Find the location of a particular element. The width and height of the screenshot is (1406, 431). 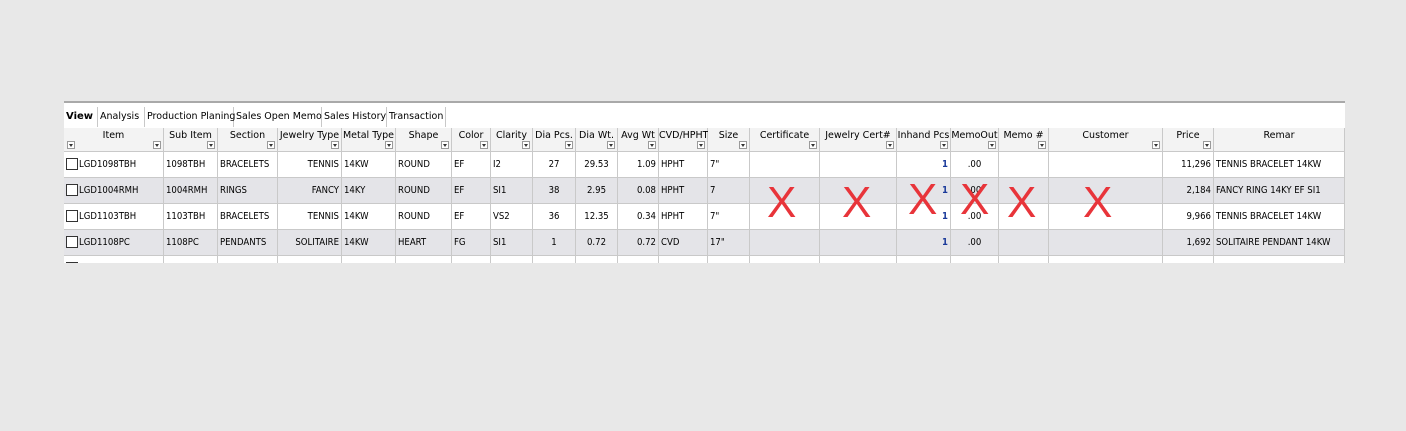

cell-sub-item: 1004RMH is located at coordinates (191, 191).